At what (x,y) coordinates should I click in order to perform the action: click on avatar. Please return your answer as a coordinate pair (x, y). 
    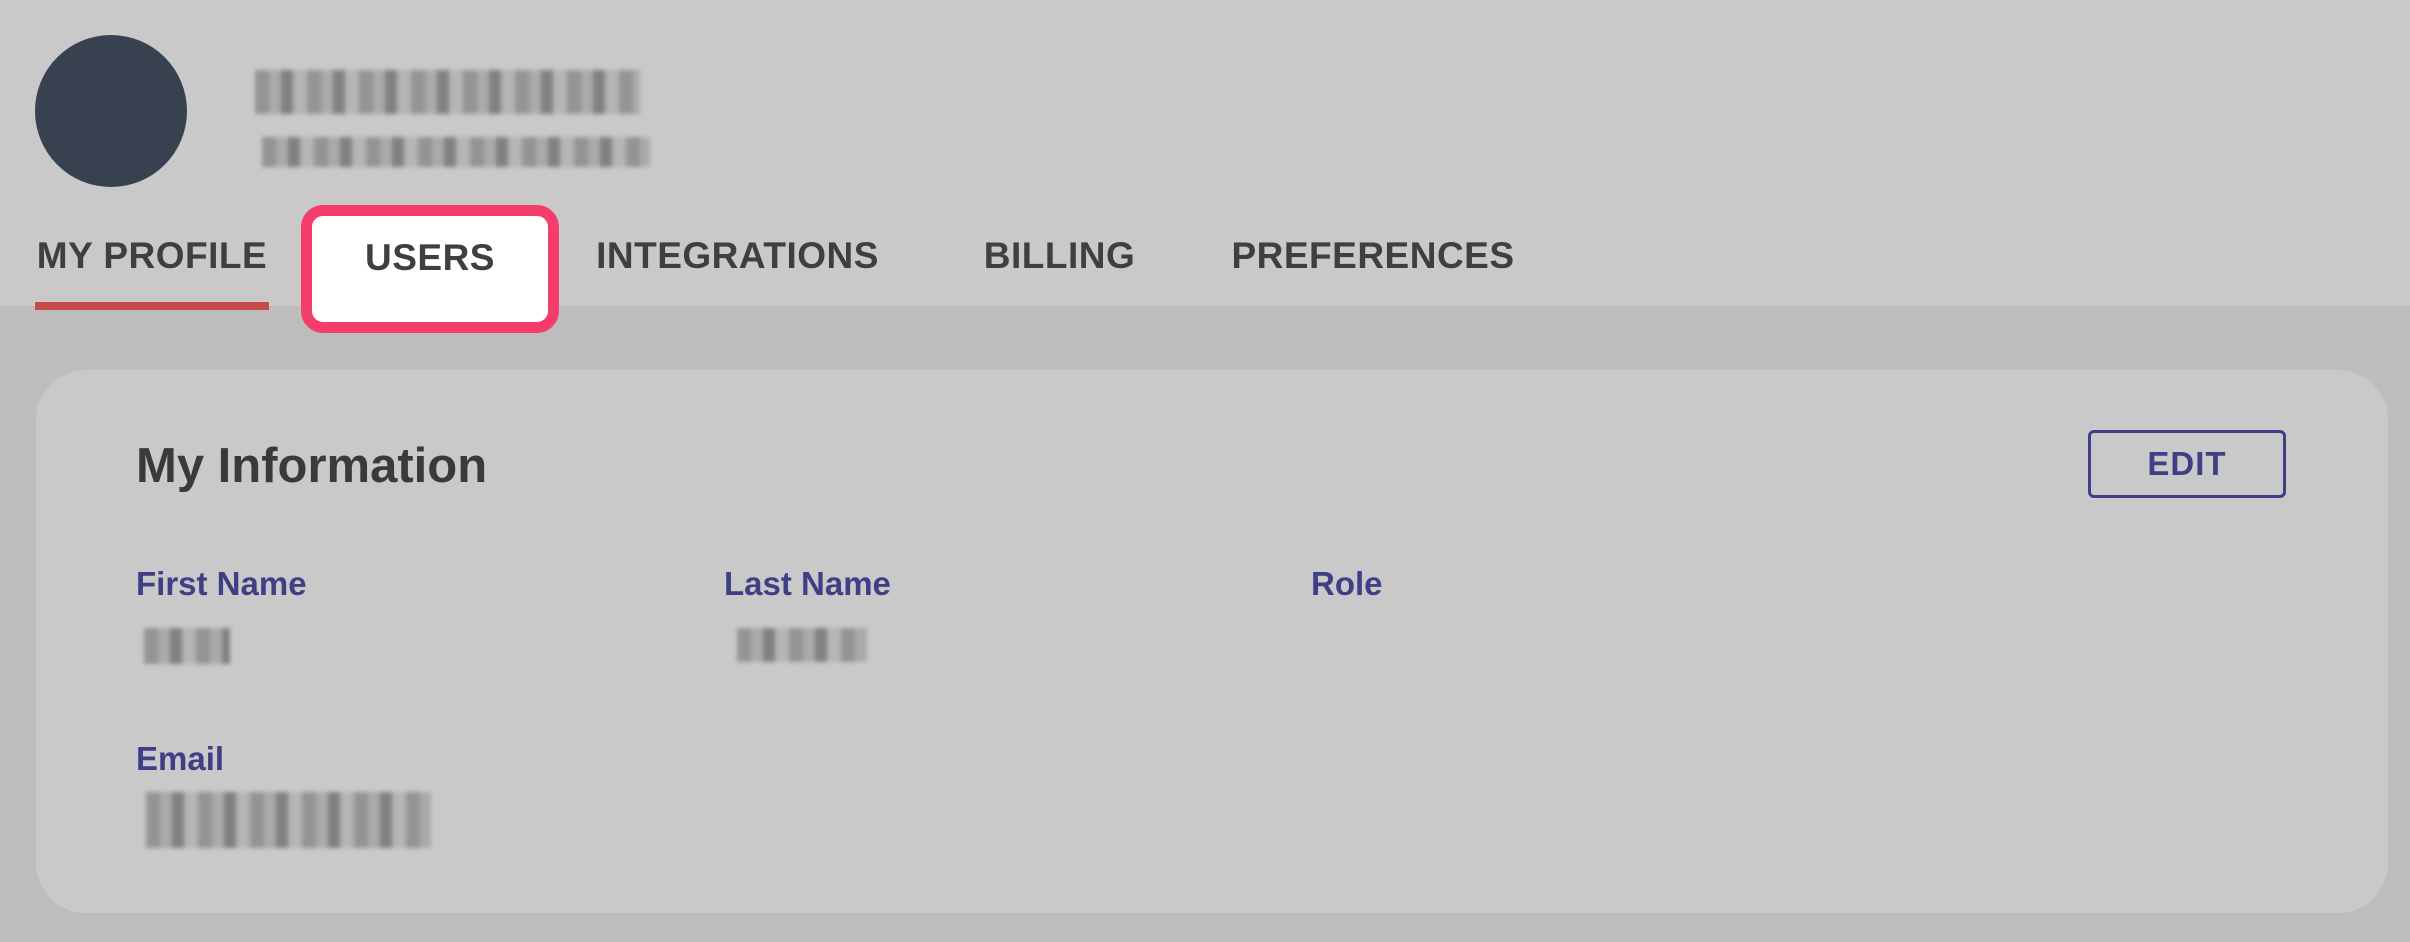
    Looking at the image, I should click on (111, 111).